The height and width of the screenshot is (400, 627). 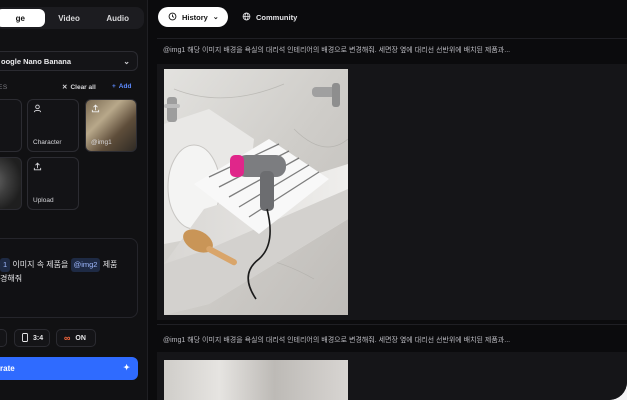 I want to click on slot-label: @img1, so click(x=101, y=142).